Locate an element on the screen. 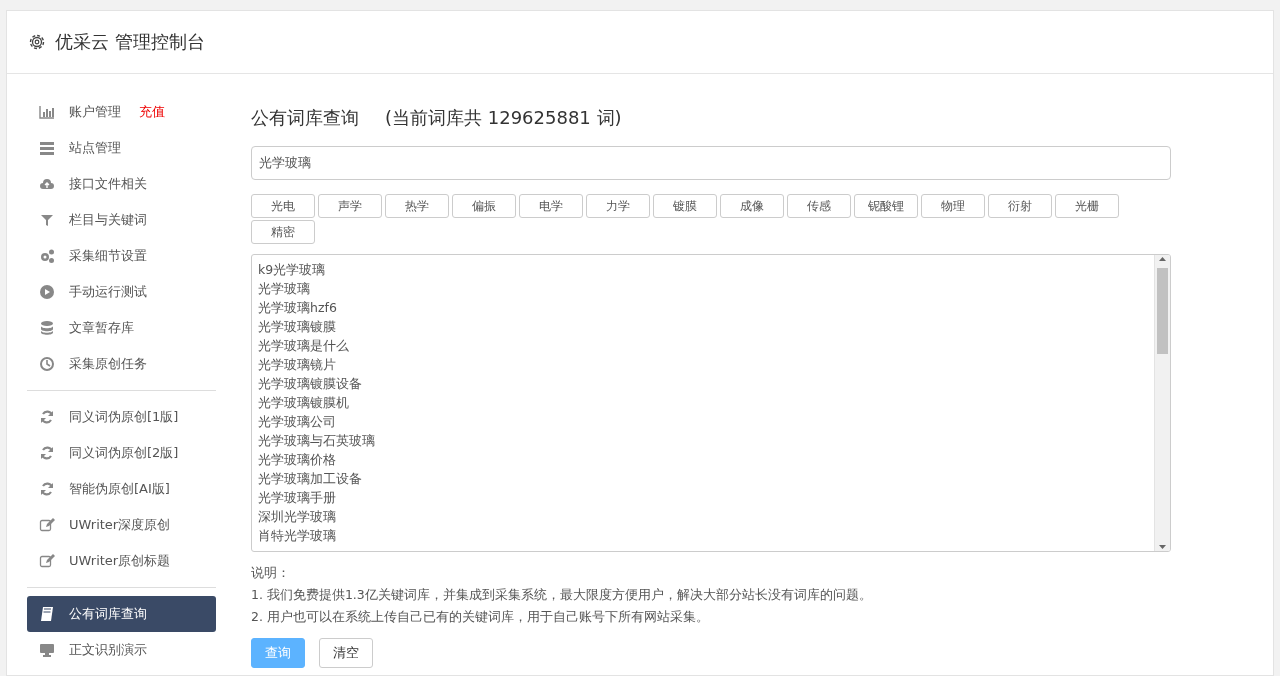 The image size is (1280, 676). sidebar-item: 公有词库查询 is located at coordinates (121, 614).